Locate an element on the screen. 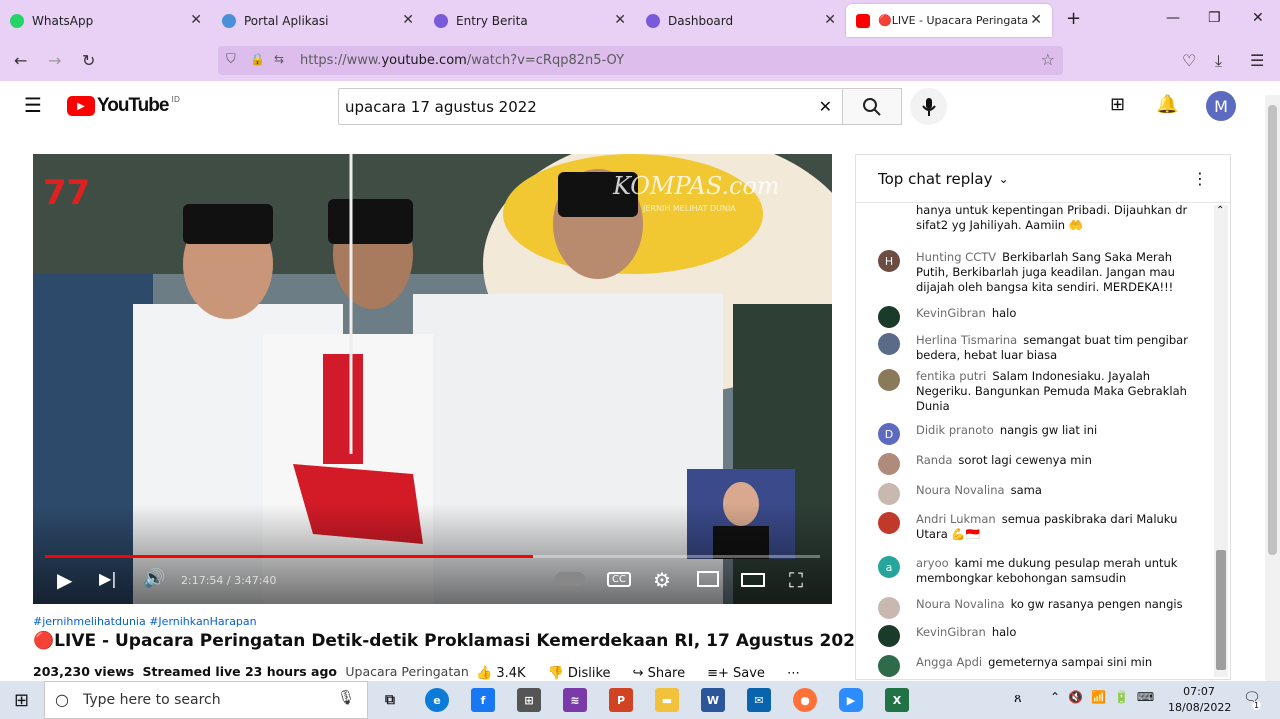 The image size is (1280, 719). search-input: upacara 17 agustus 2022 ✕ is located at coordinates (590, 106).